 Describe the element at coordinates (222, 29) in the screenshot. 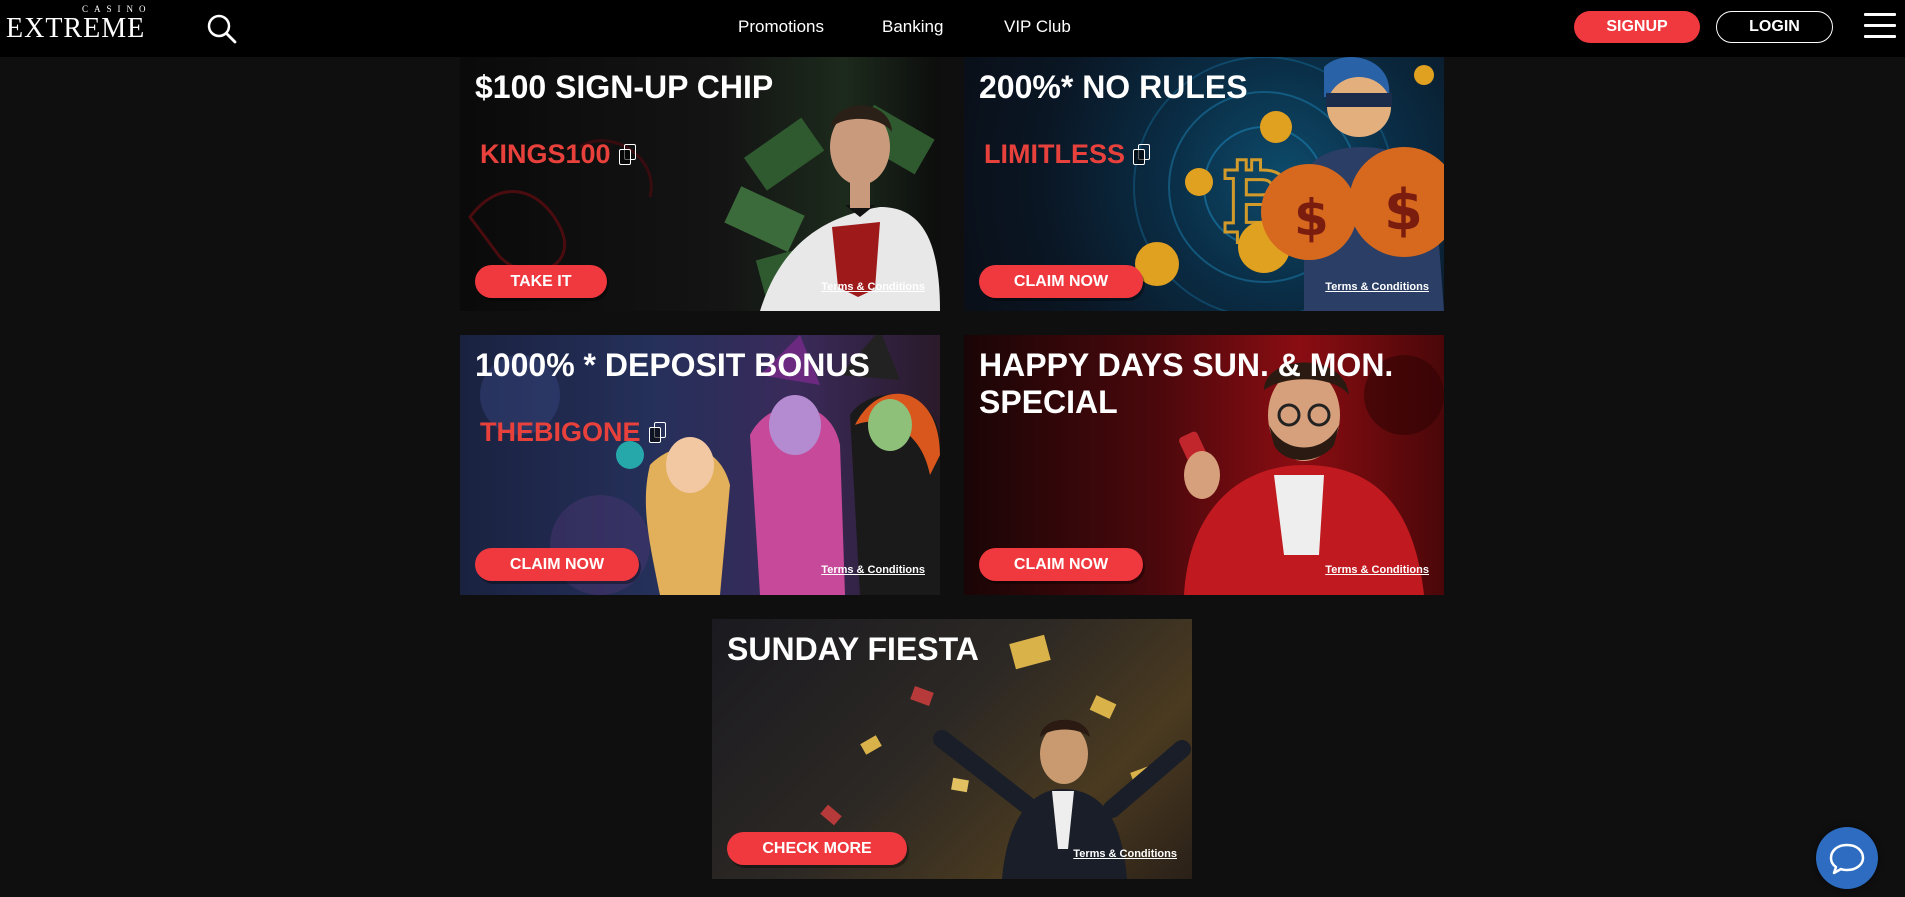

I see `search-icon` at that location.